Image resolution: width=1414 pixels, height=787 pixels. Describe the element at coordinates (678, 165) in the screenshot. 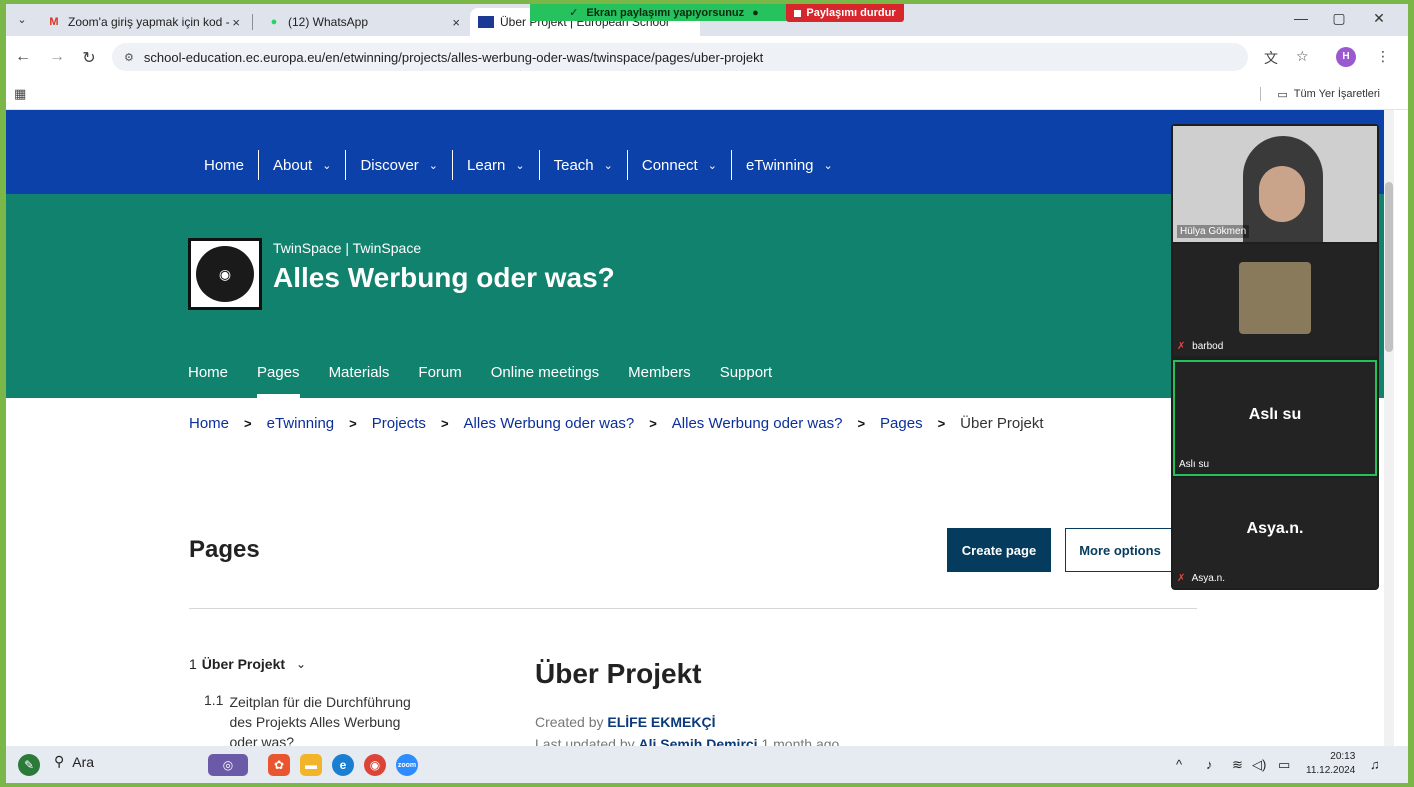

I see `nav-connect: Connect ⌄` at that location.